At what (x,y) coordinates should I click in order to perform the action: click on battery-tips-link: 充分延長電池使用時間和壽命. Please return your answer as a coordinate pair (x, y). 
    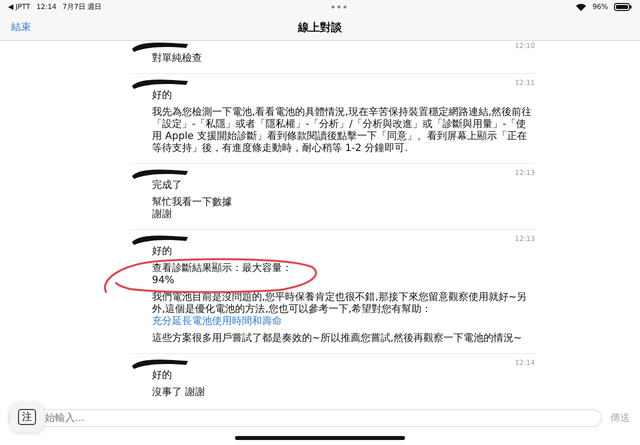
    Looking at the image, I should click on (217, 321).